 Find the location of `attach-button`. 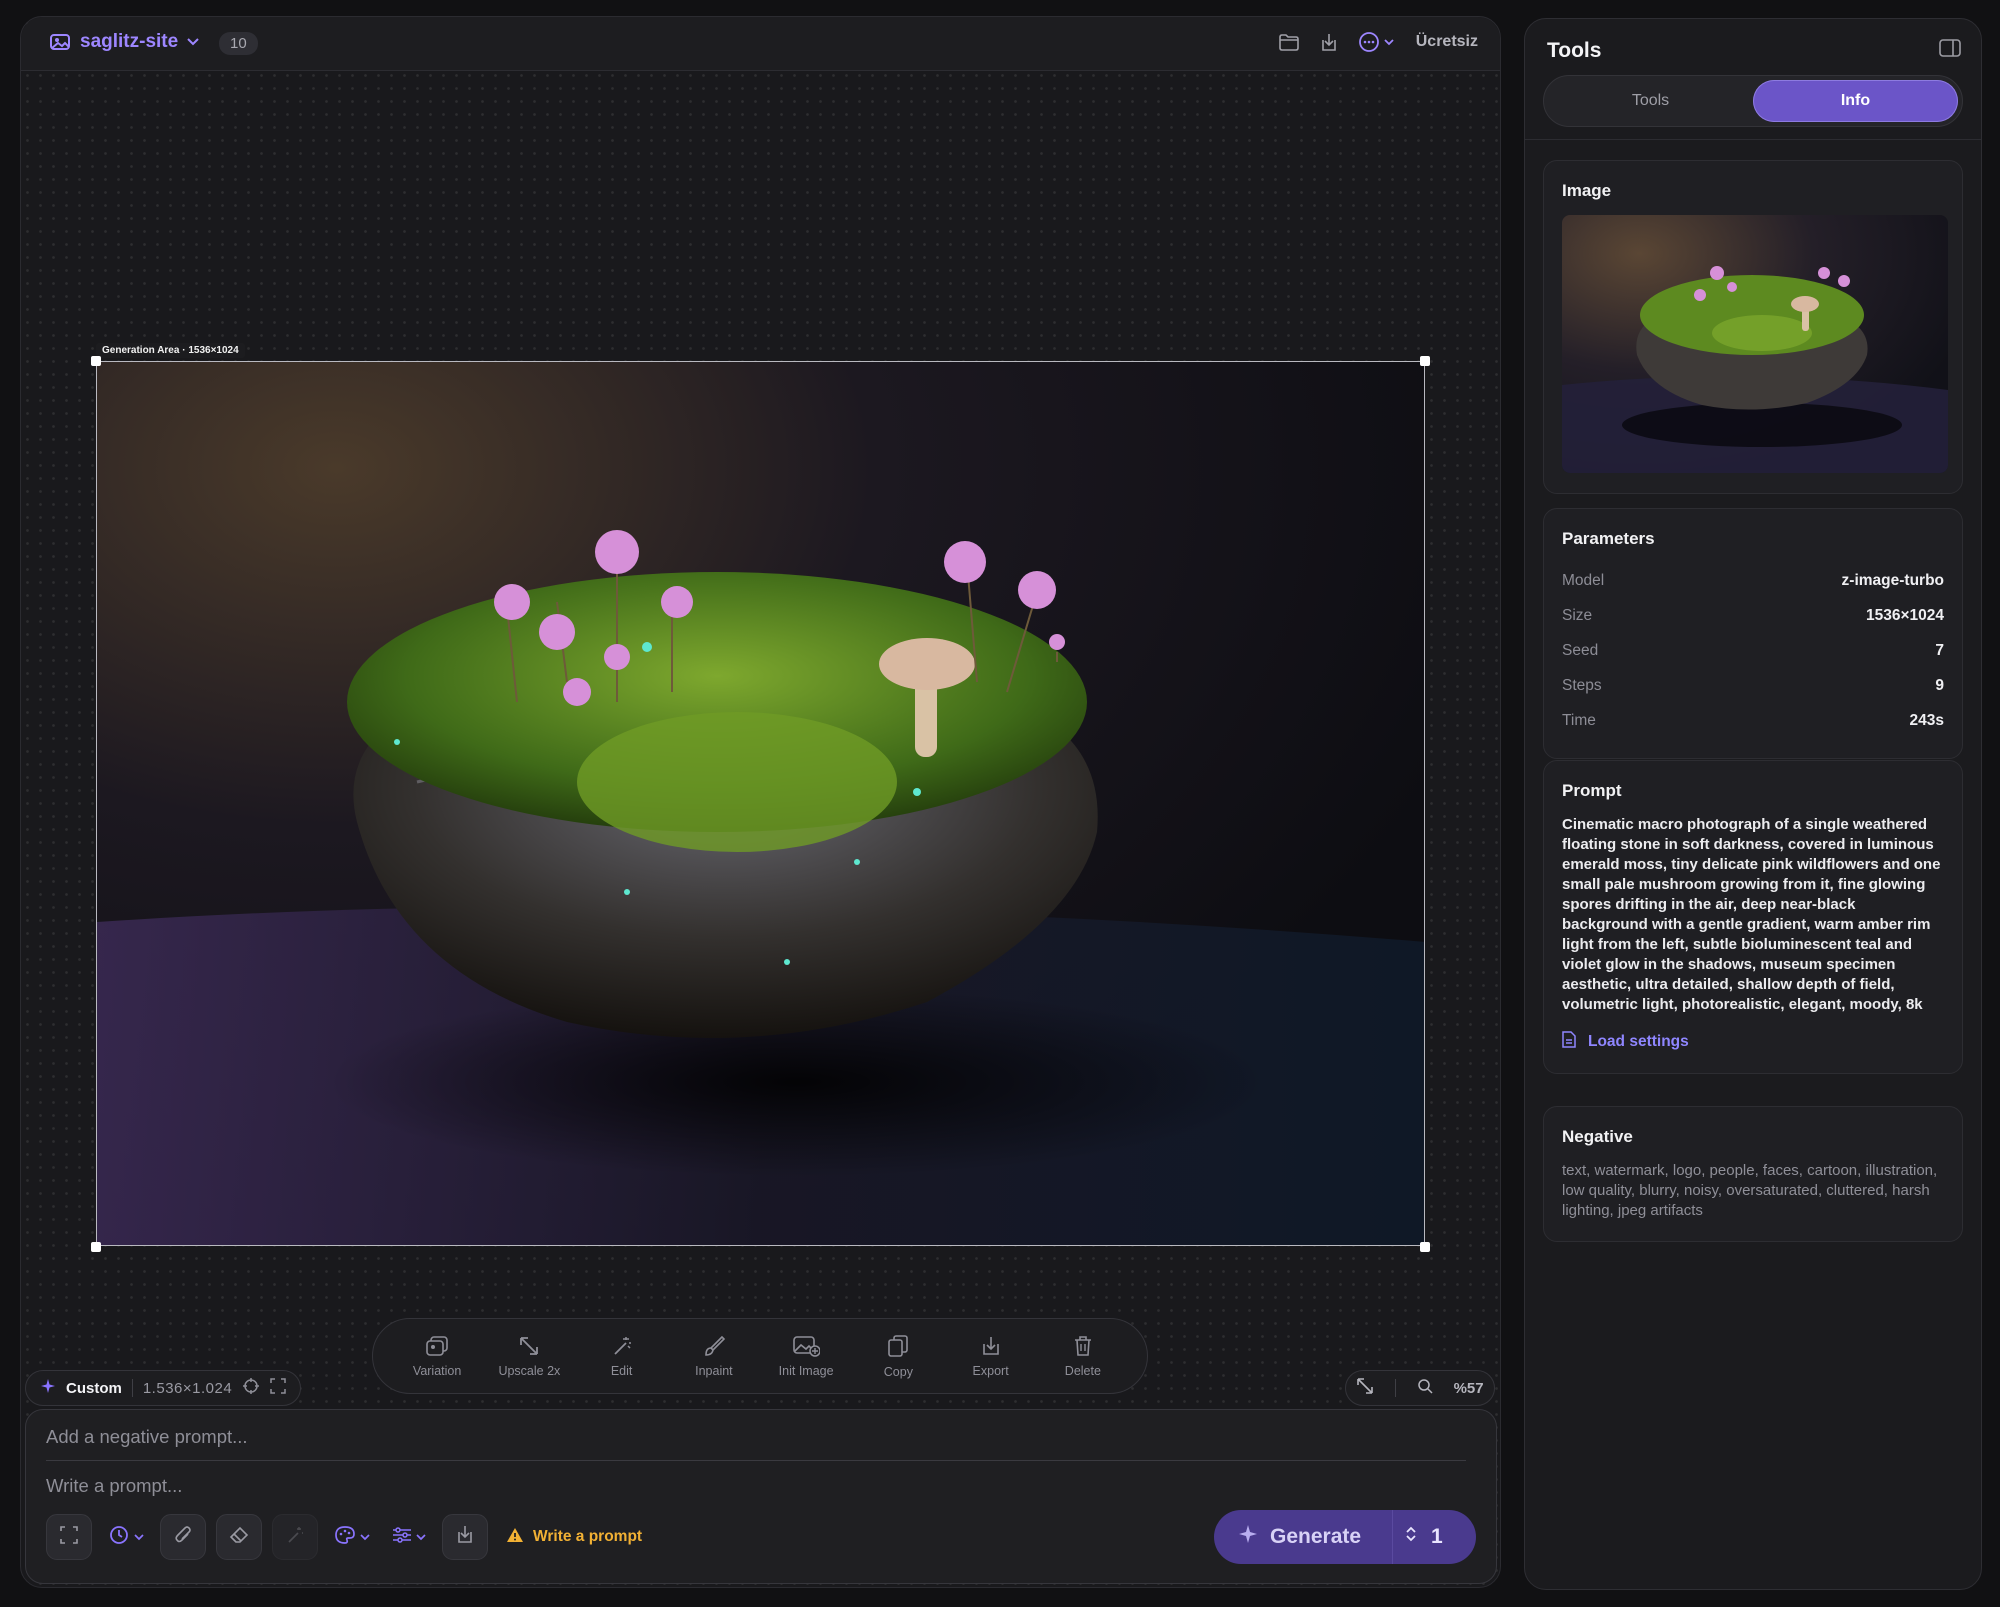

attach-button is located at coordinates (183, 1537).